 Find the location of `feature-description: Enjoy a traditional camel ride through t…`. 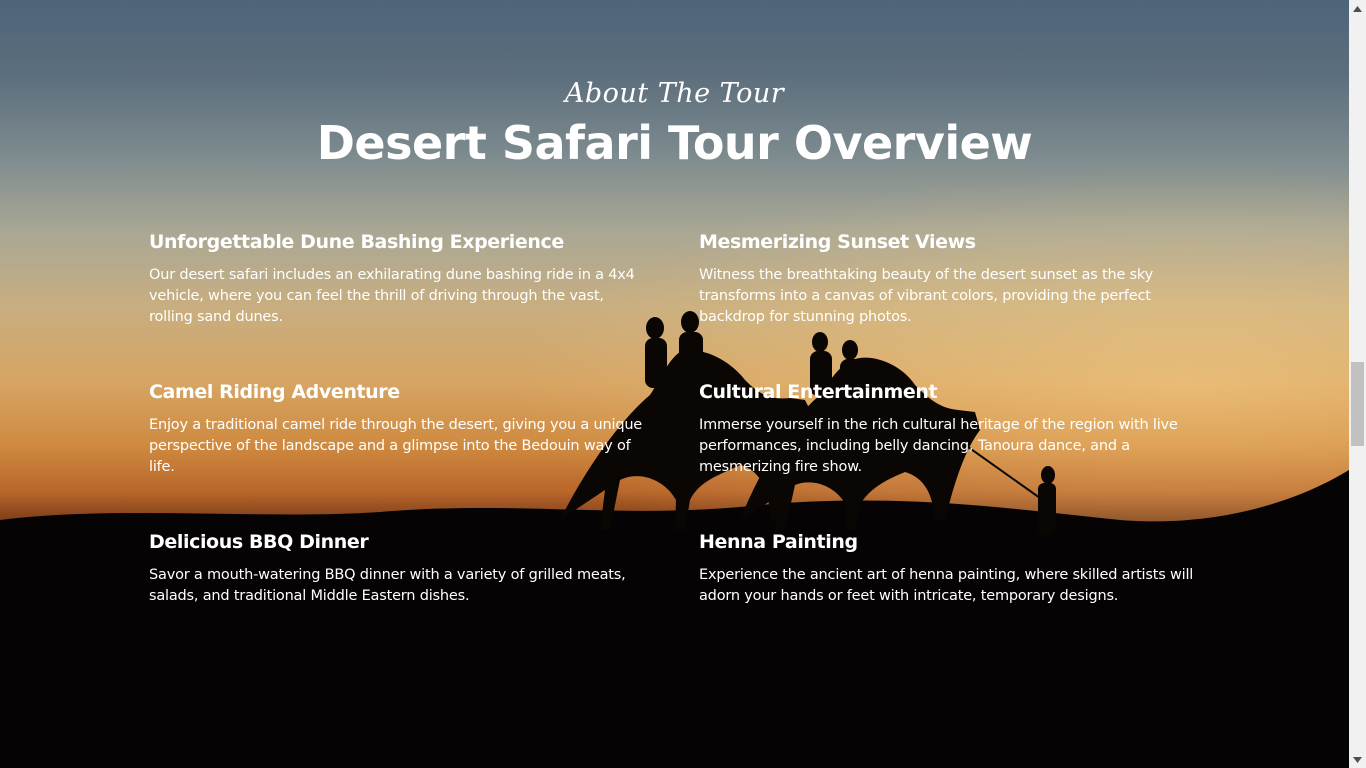

feature-description: Enjoy a traditional camel ride through t… is located at coordinates (396, 446).